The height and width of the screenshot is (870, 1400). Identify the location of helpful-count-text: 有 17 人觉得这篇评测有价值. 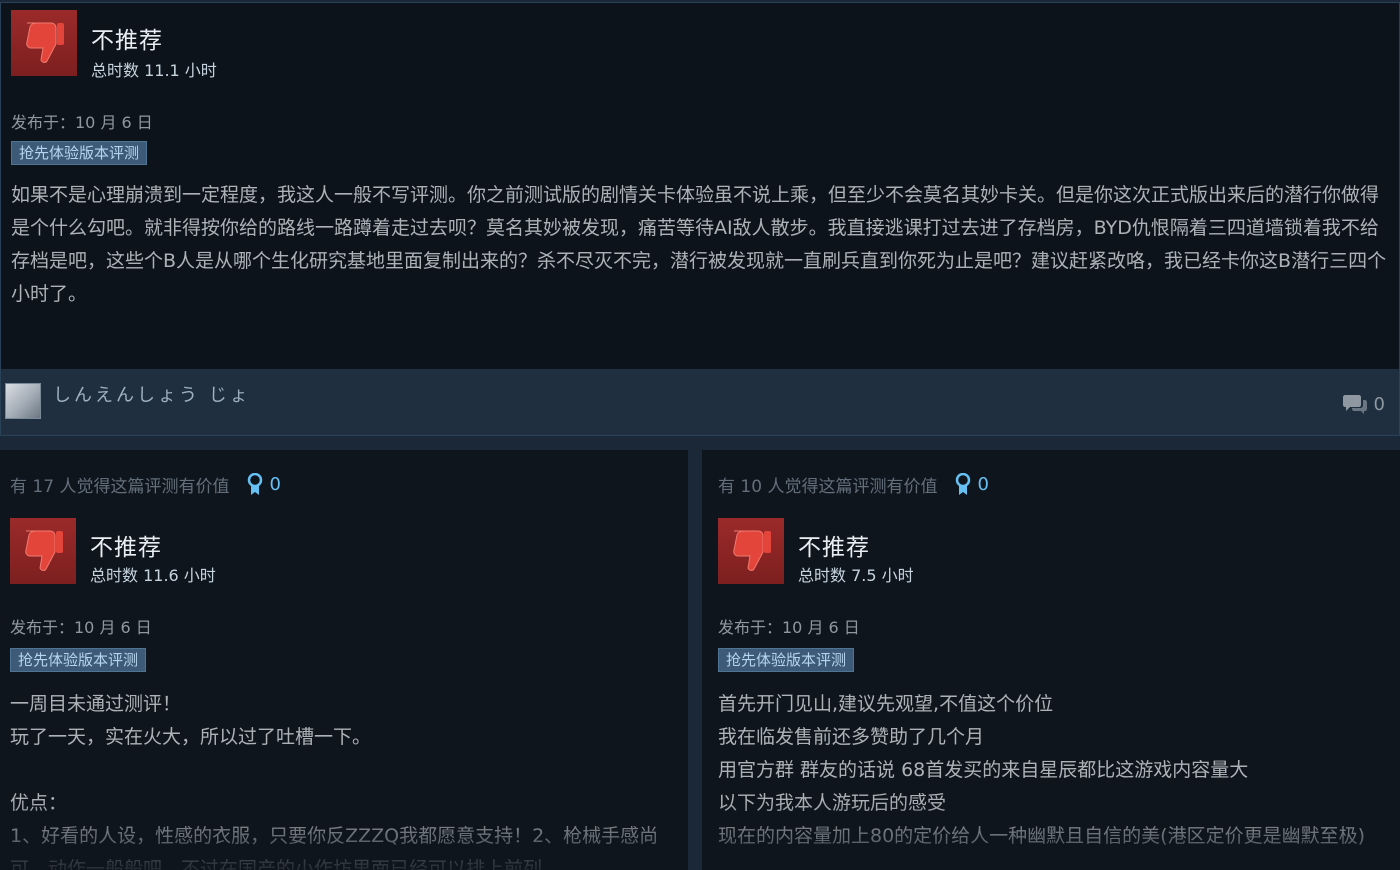
(120, 487).